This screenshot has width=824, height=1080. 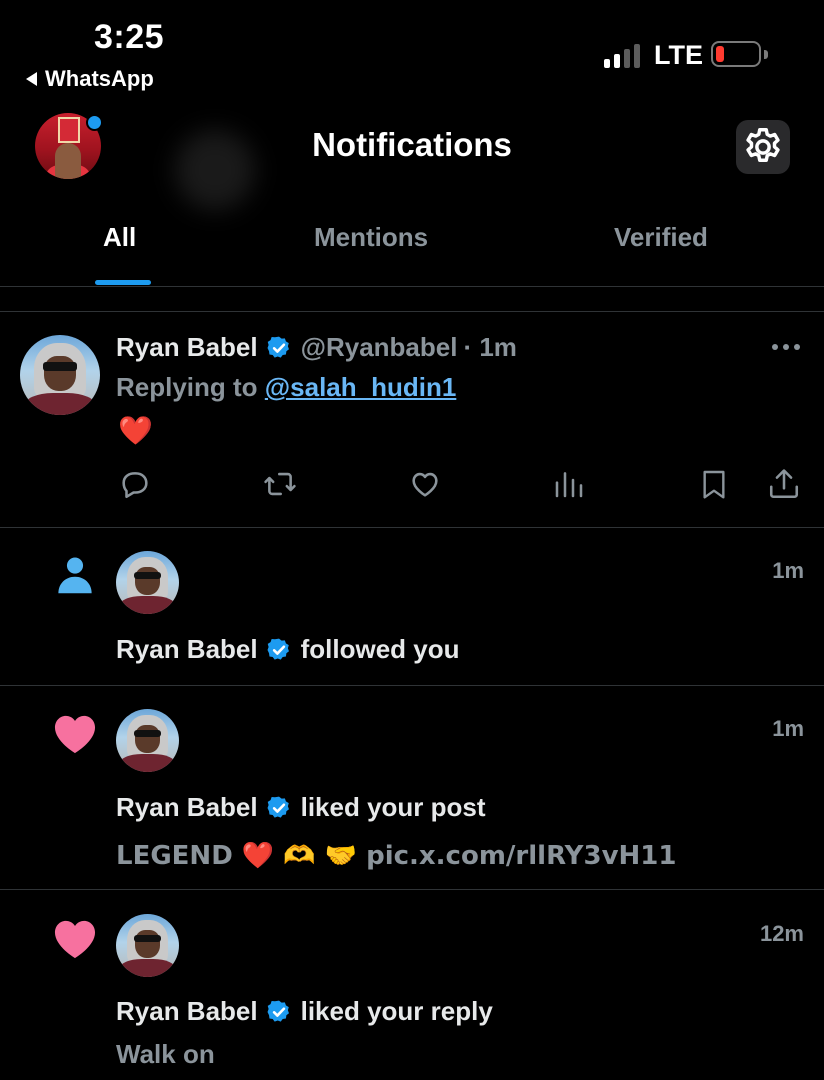 I want to click on settings-button, so click(x=763, y=147).